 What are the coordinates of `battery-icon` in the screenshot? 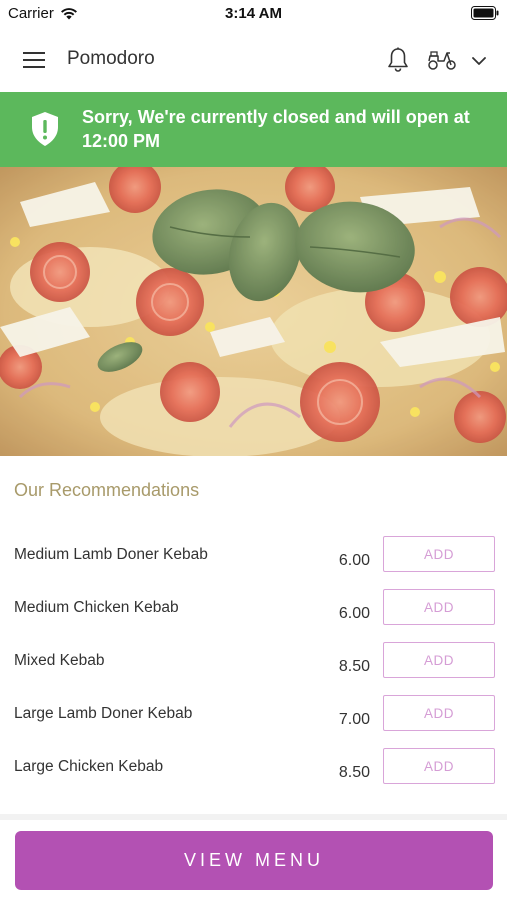 It's located at (485, 13).